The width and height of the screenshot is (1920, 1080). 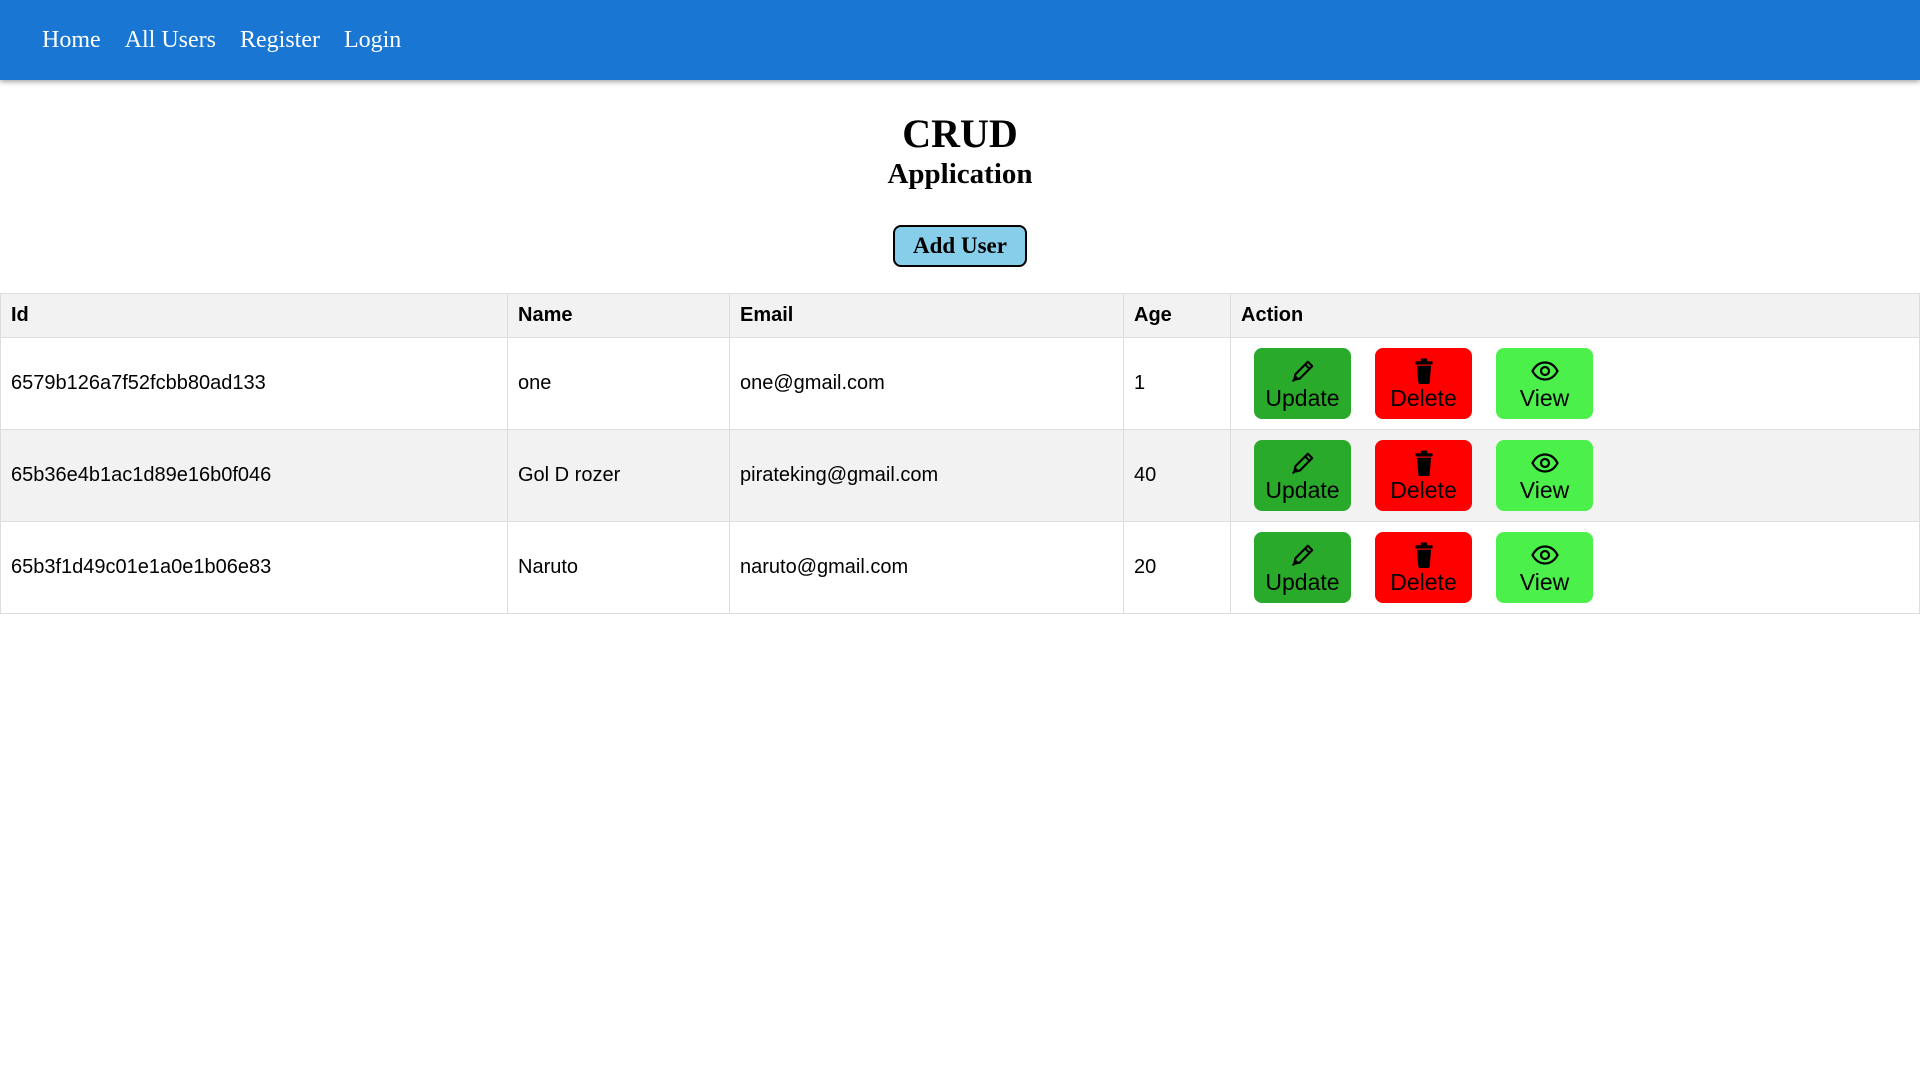 I want to click on cell-name: Naruto, so click(x=618, y=567).